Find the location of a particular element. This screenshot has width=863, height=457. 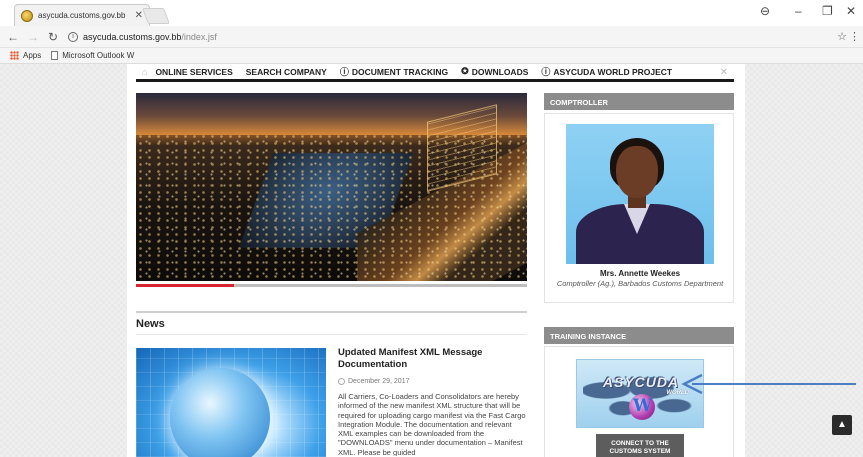

forward-icon: → is located at coordinates (33, 37).